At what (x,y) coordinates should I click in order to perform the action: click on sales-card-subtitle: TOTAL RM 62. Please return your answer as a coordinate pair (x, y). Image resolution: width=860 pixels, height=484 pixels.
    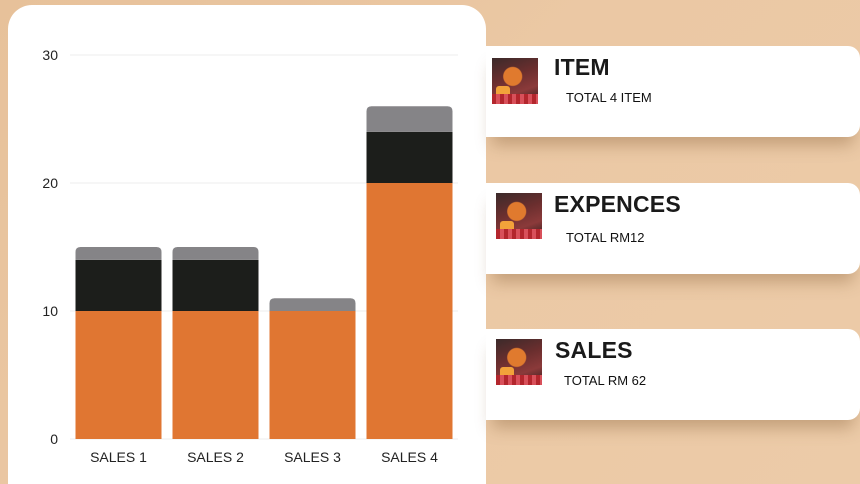
    Looking at the image, I should click on (605, 380).